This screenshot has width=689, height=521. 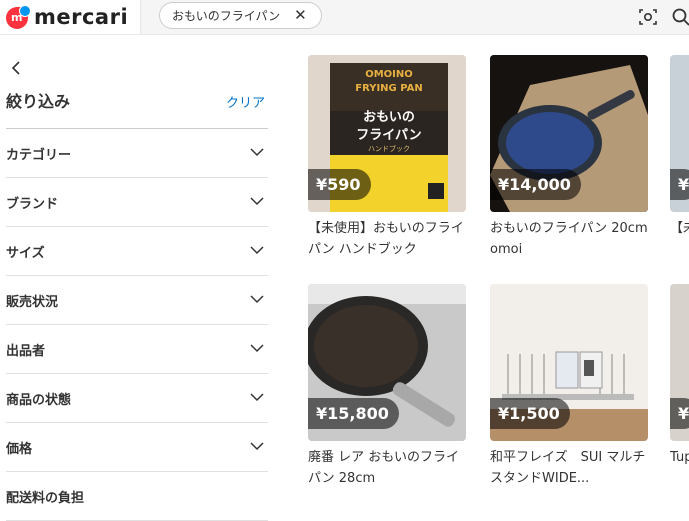 I want to click on filter-condition: 商品の状態, so click(x=137, y=398).